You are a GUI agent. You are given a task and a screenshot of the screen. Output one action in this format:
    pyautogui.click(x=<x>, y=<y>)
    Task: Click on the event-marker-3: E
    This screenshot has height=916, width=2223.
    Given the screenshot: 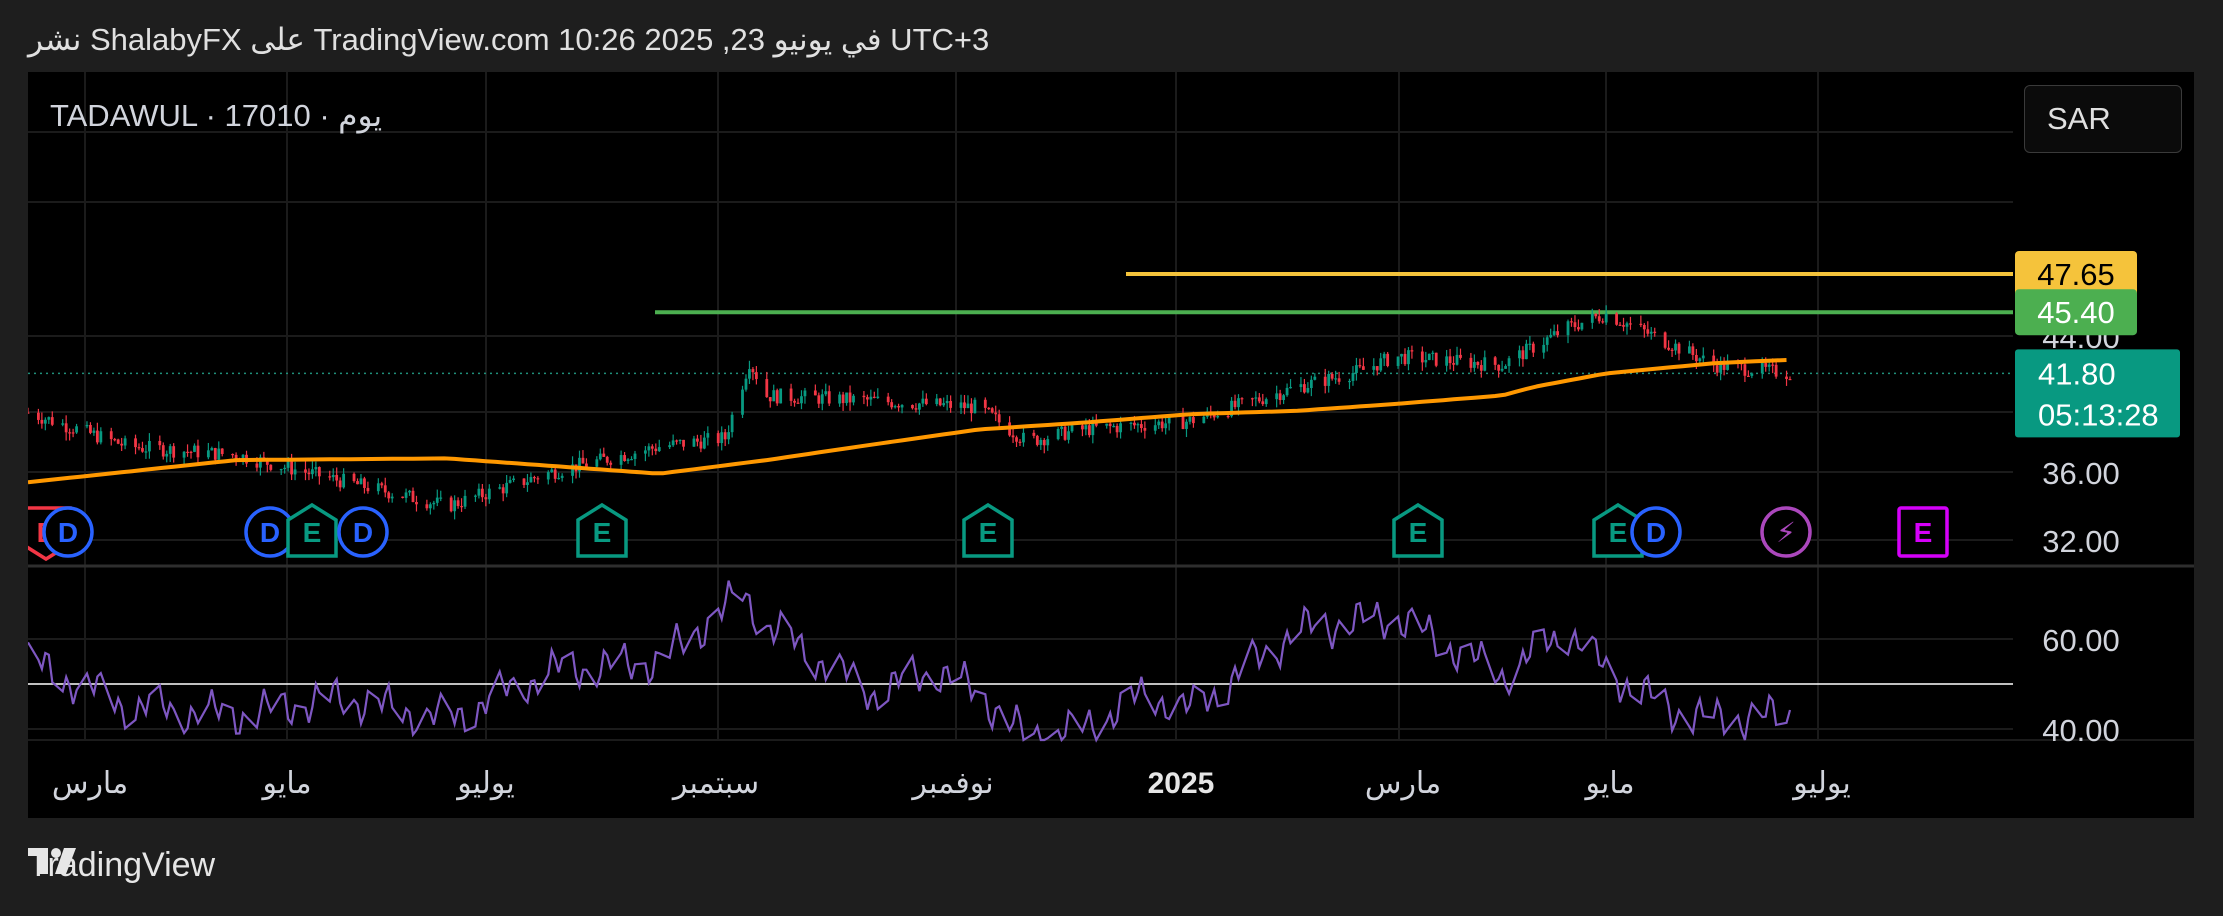 What is the action you would take?
    pyautogui.click(x=312, y=530)
    